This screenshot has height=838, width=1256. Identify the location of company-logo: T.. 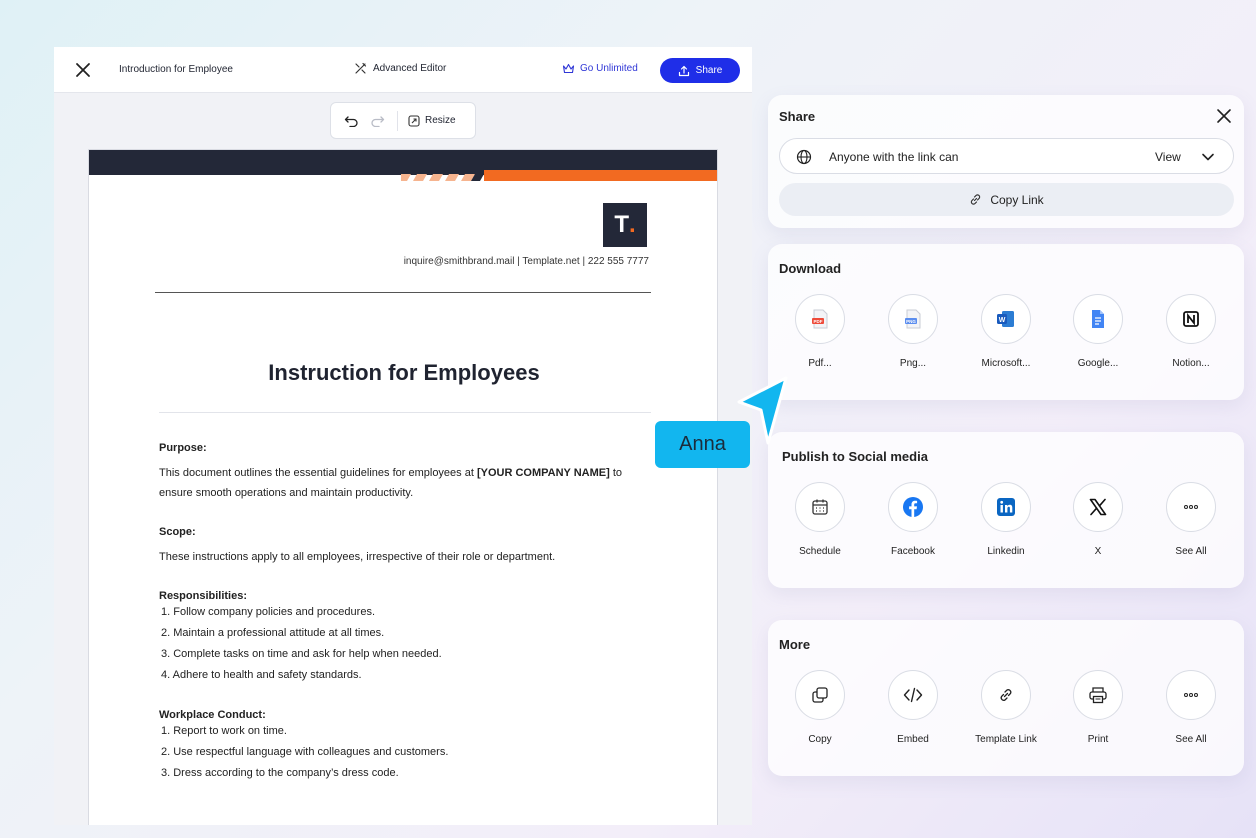
(625, 225).